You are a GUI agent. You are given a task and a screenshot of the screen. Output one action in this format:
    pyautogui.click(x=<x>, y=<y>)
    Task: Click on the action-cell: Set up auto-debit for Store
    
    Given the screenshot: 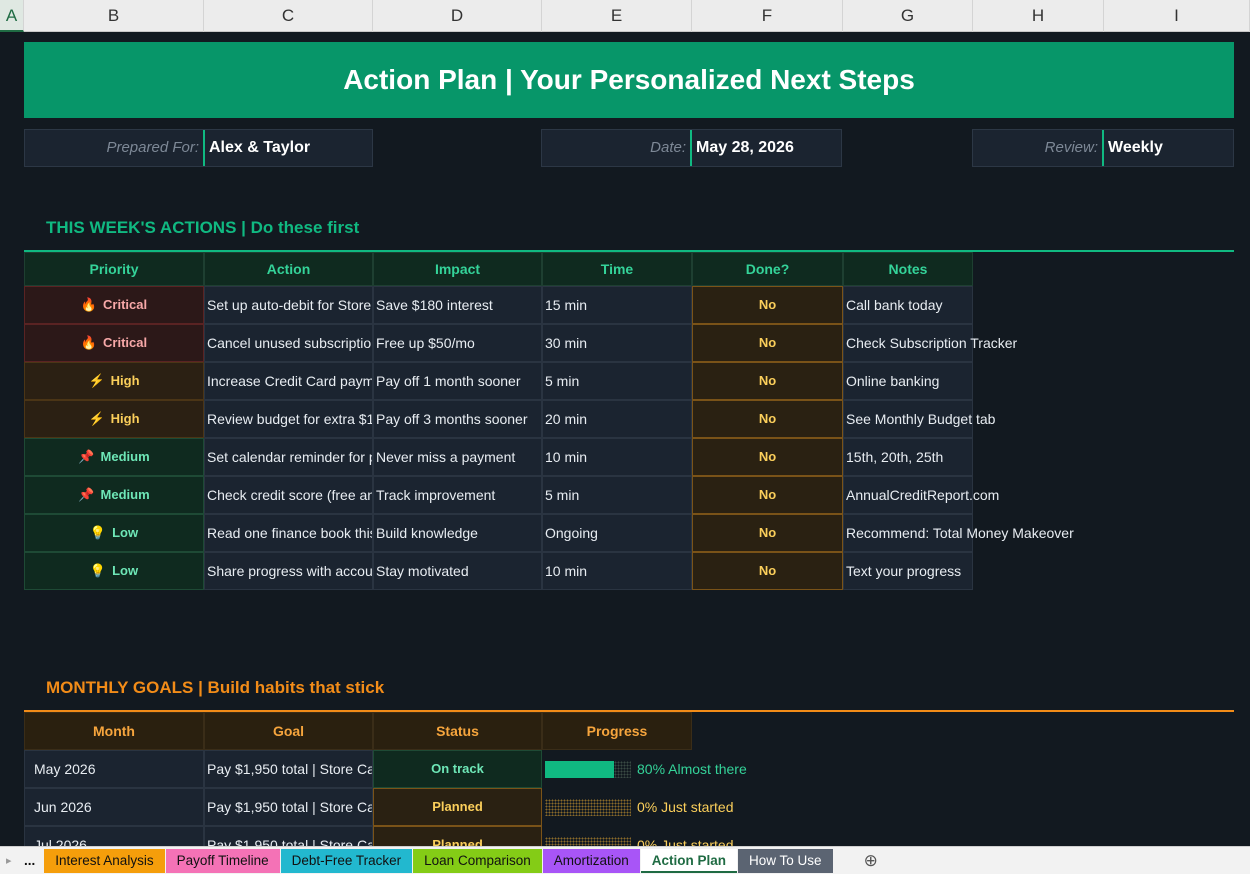 What is the action you would take?
    pyautogui.click(x=288, y=305)
    